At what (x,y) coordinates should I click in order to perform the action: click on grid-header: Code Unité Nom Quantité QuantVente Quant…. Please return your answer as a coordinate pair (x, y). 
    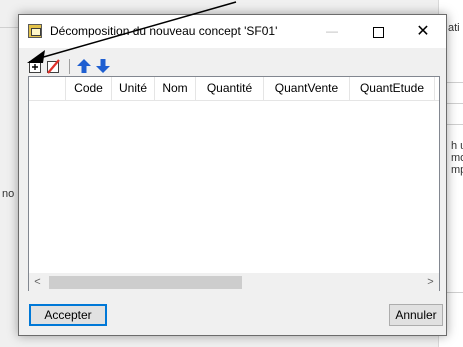
    Looking at the image, I should click on (234, 89).